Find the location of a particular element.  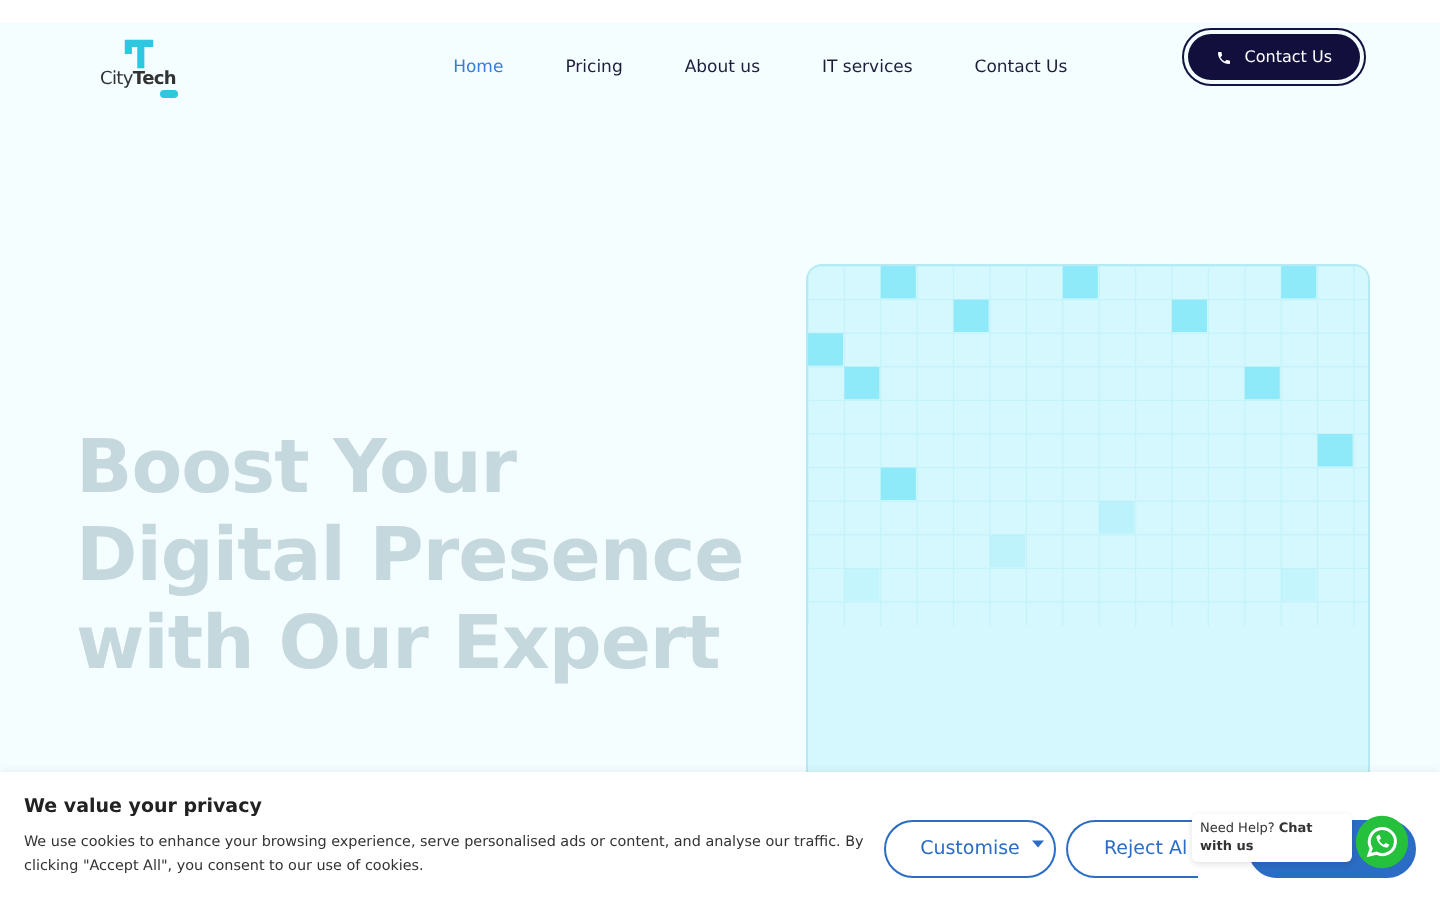

customise-button: Customise is located at coordinates (970, 849).